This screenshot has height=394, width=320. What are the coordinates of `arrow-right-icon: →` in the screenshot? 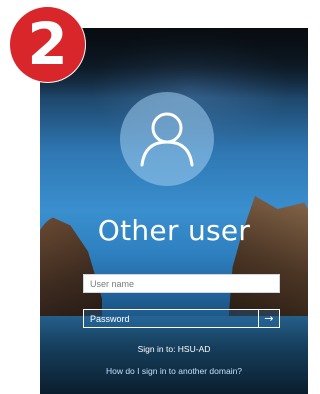 It's located at (269, 318).